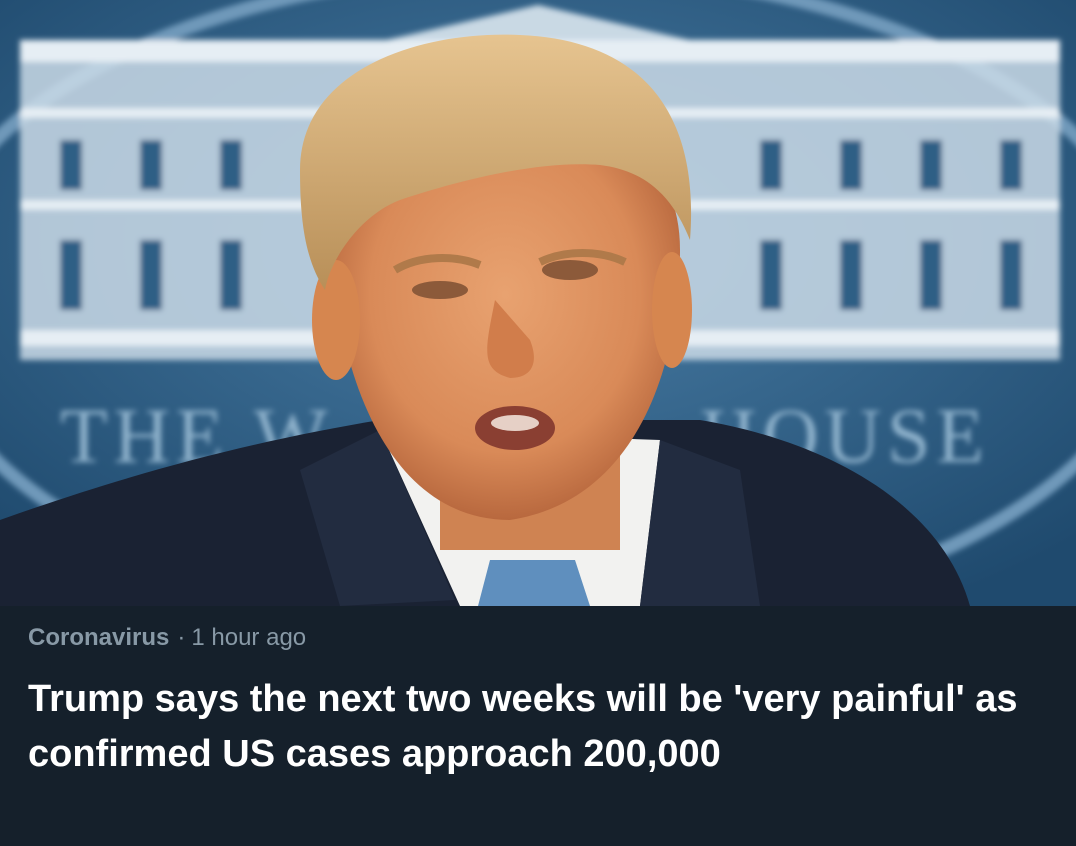 Image resolution: width=1076 pixels, height=846 pixels. Describe the element at coordinates (98, 637) in the screenshot. I see `news-category: Coronavirus` at that location.